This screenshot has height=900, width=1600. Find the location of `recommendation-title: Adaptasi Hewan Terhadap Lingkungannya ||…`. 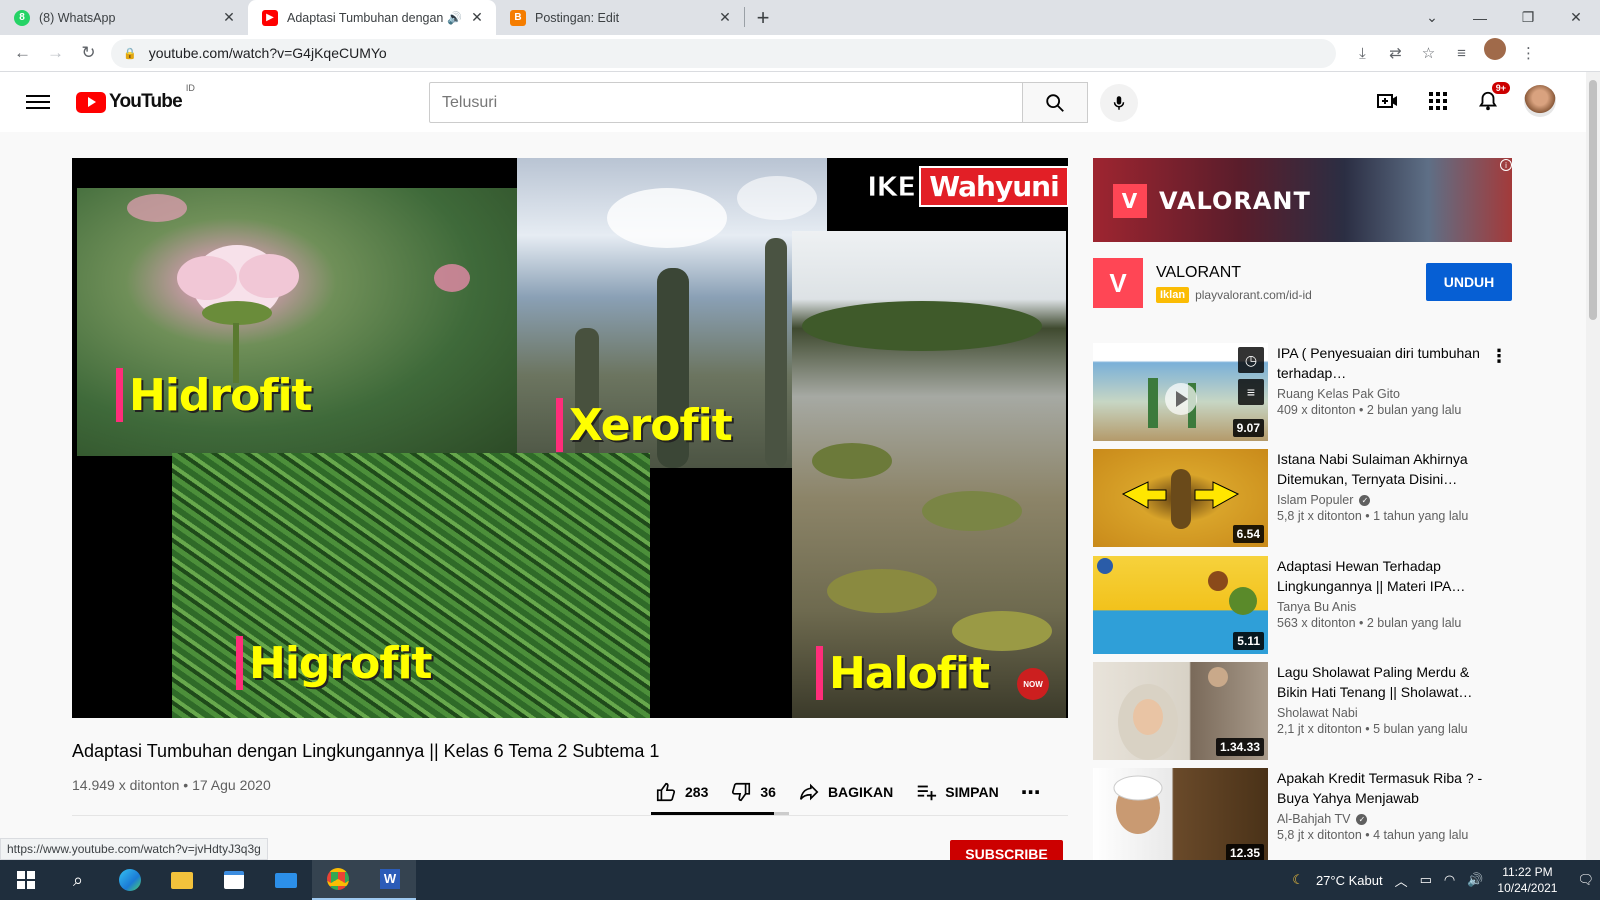

recommendation-title: Adaptasi Hewan Terhadap Lingkungannya ||… is located at coordinates (1387, 576).